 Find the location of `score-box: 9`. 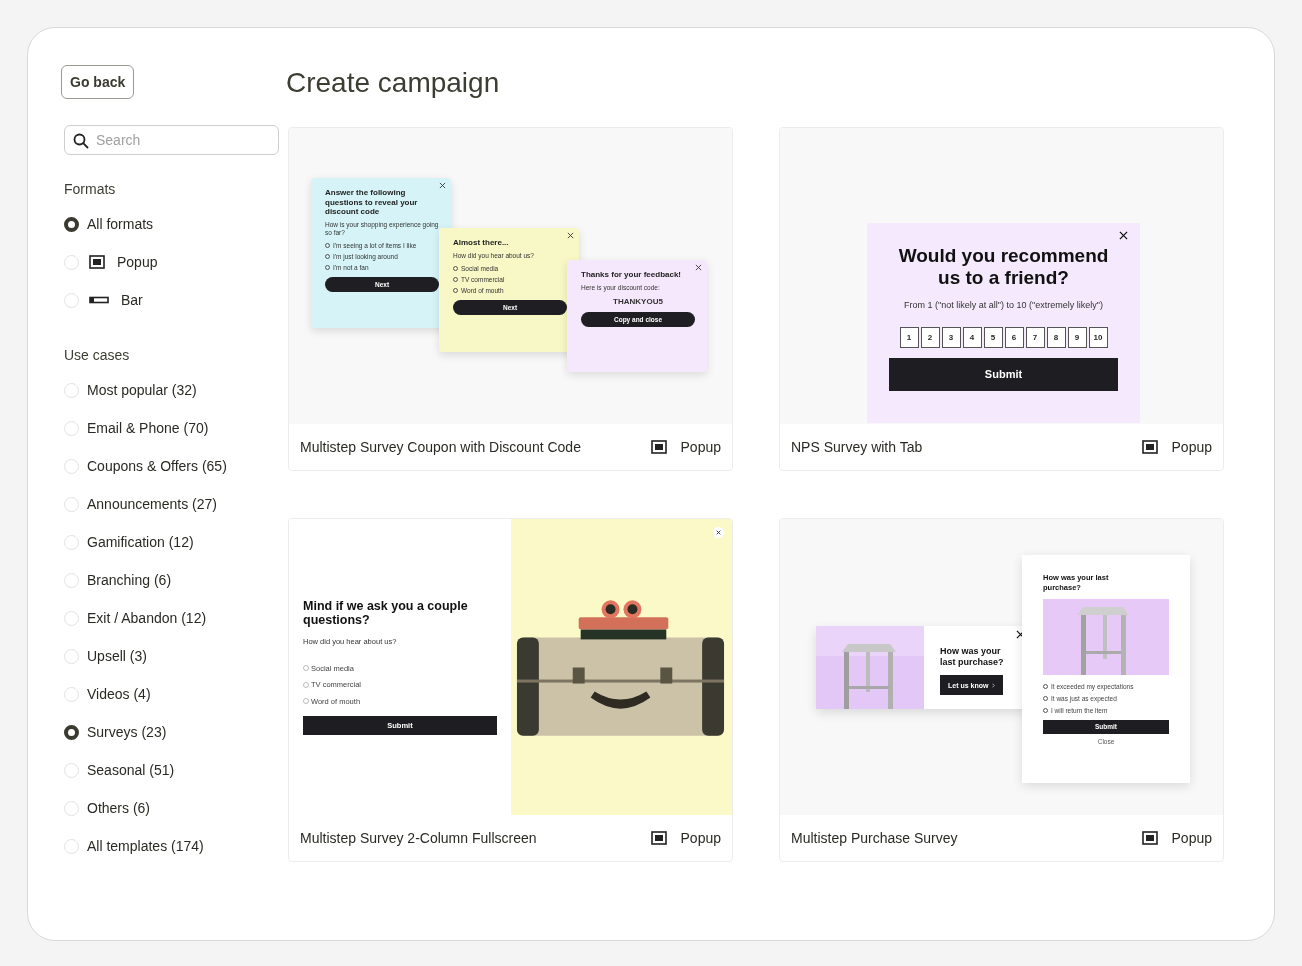

score-box: 9 is located at coordinates (1077, 337).